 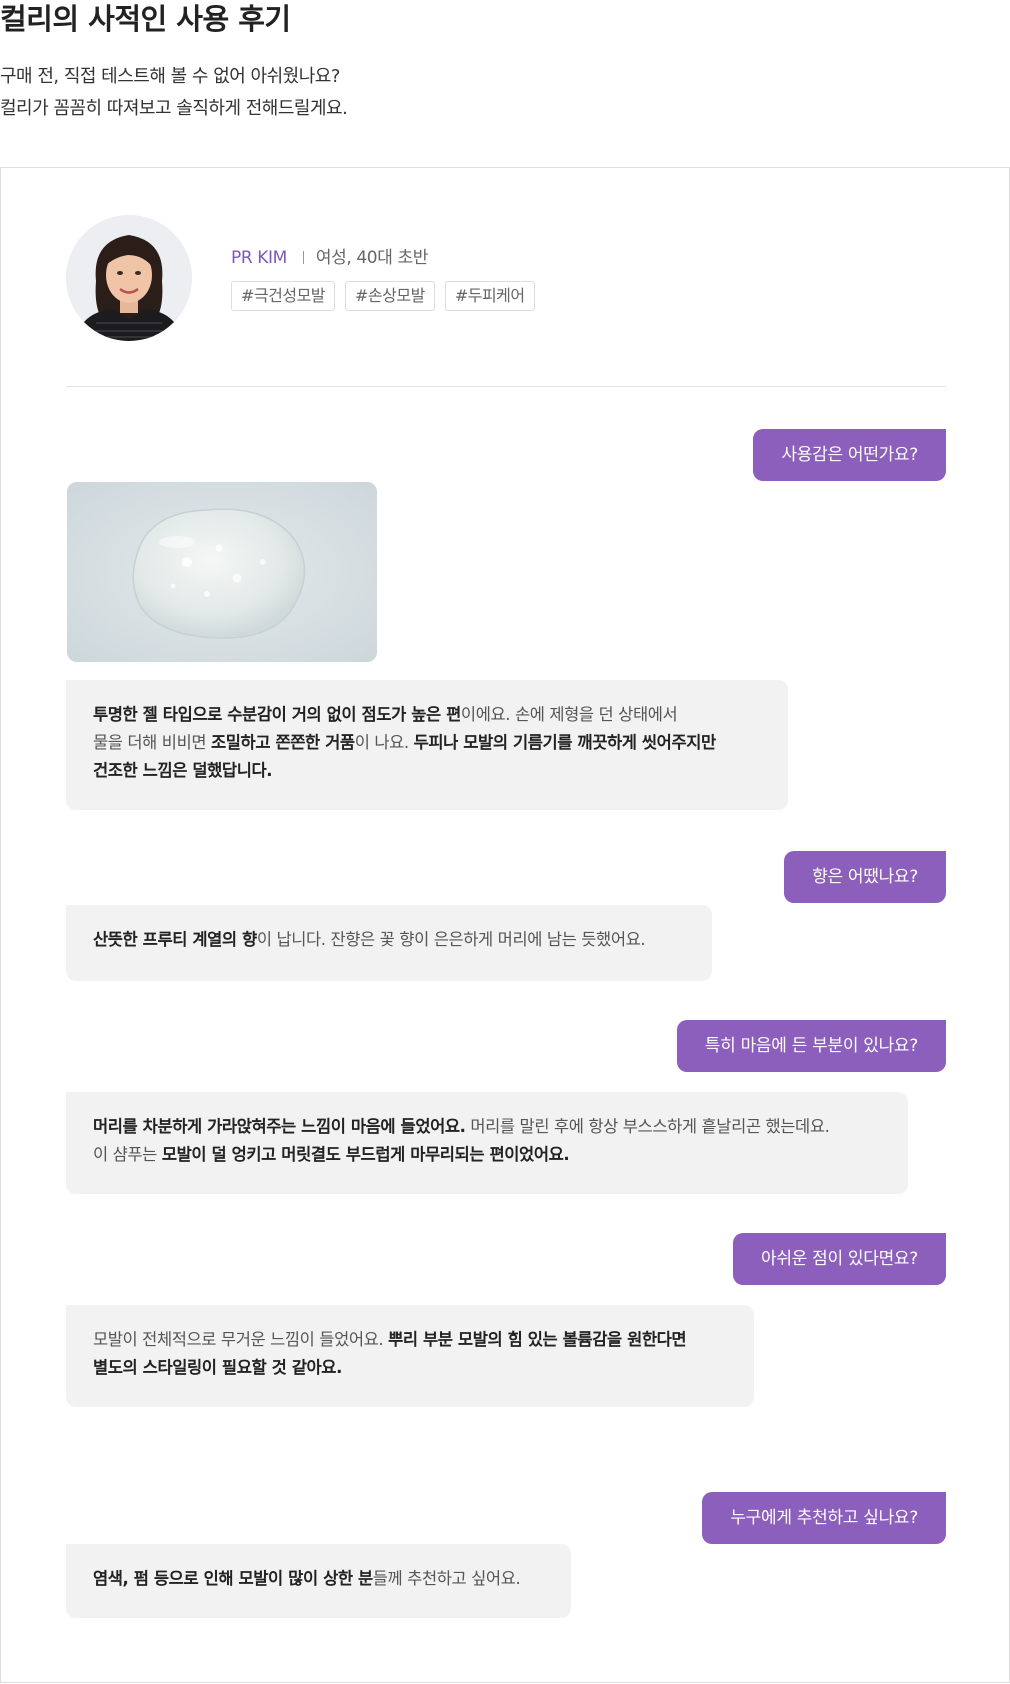 What do you see at coordinates (839, 1259) in the screenshot?
I see `question-bubble: 아쉬운 점이 있다면요?` at bounding box center [839, 1259].